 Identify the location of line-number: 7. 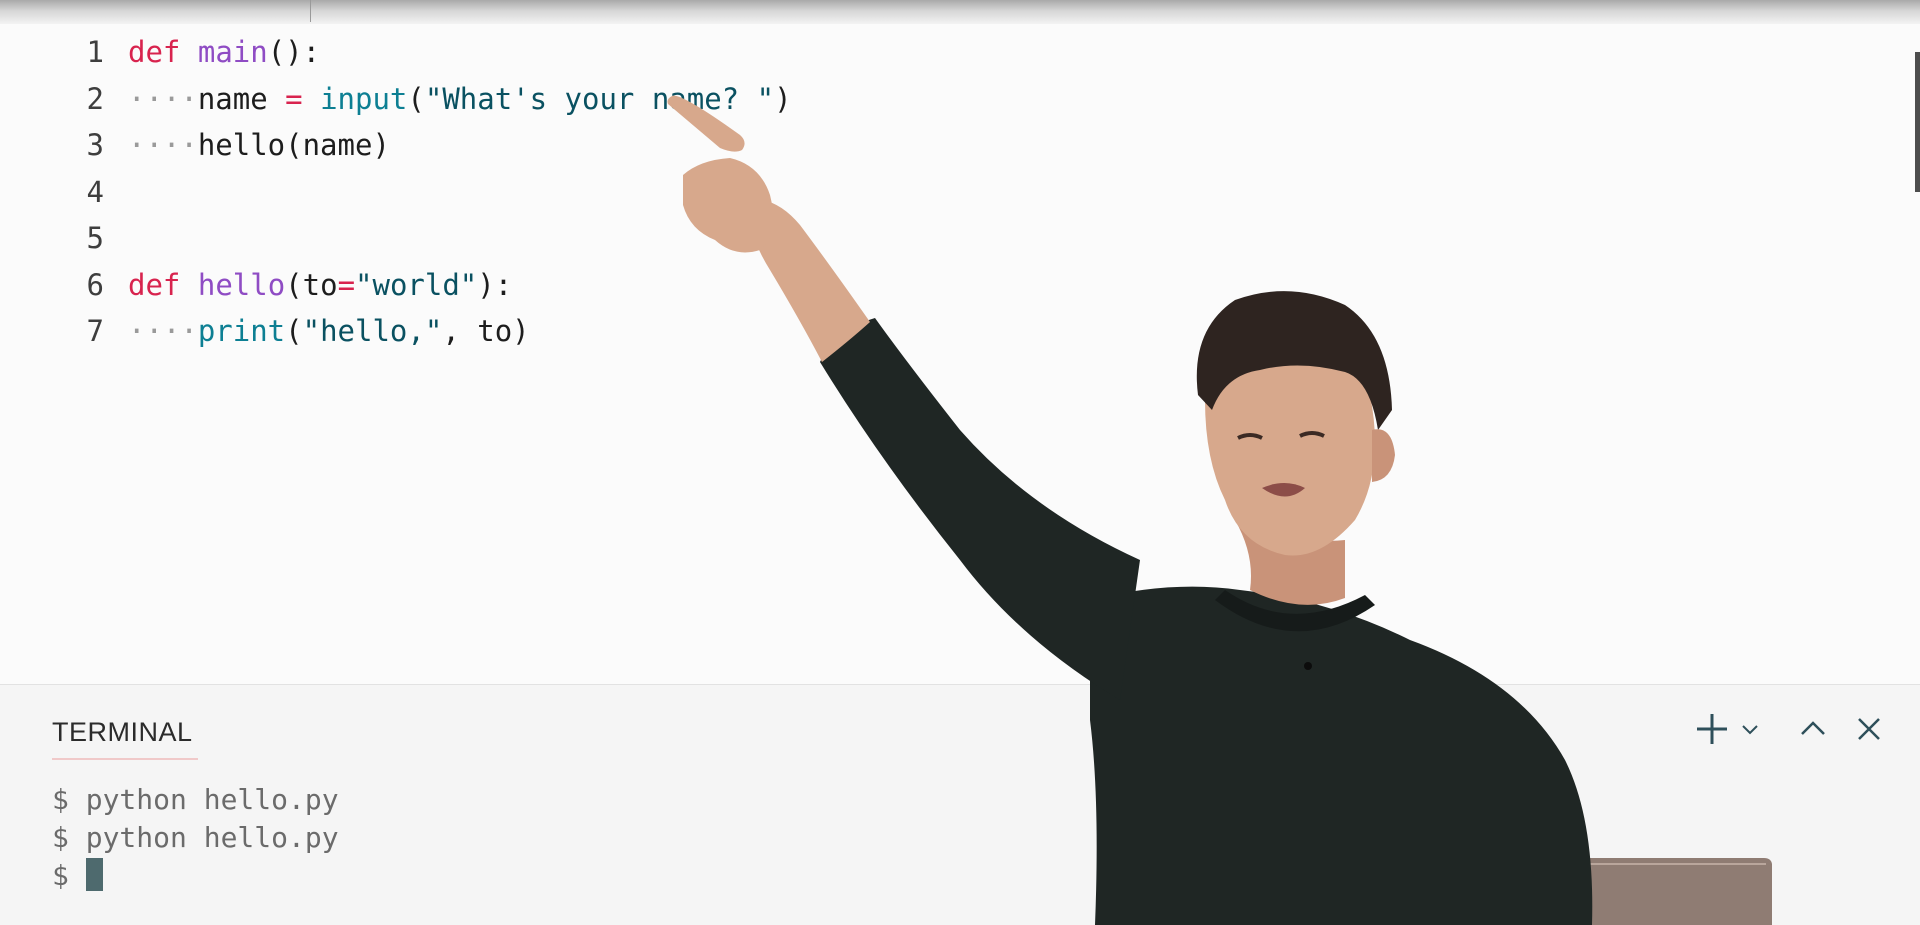
(95, 331).